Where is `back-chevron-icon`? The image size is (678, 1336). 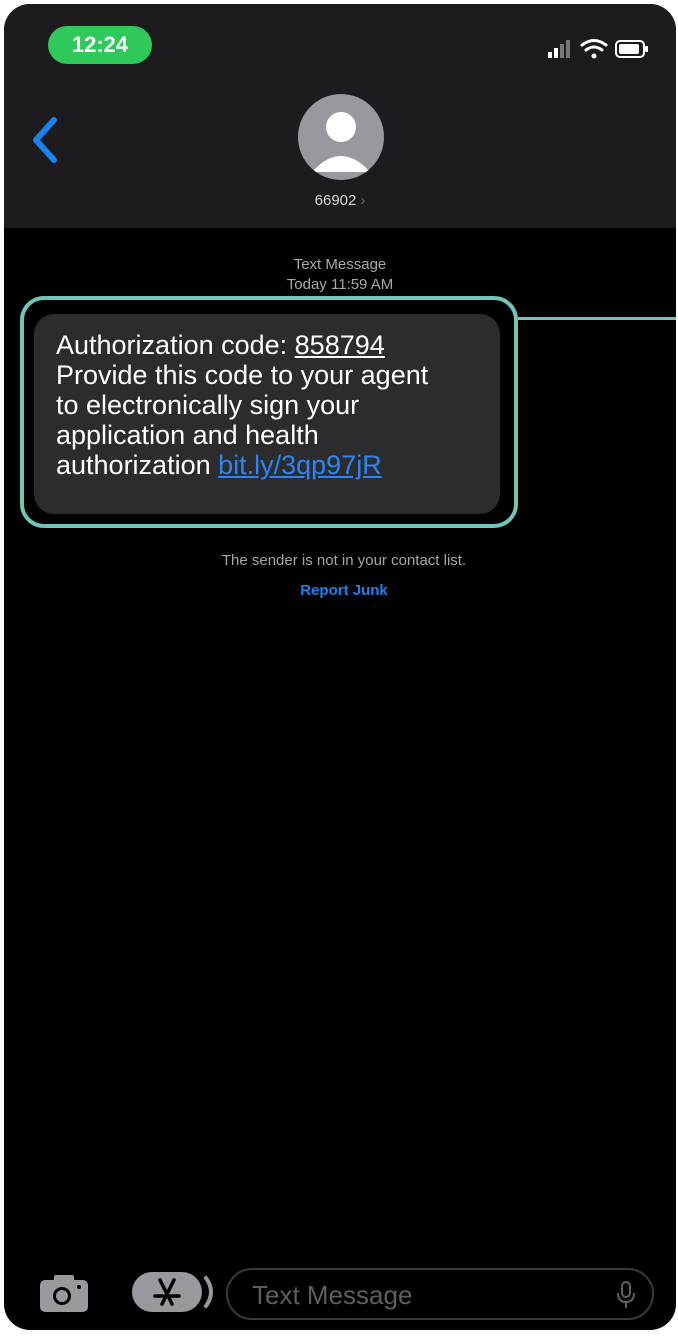 back-chevron-icon is located at coordinates (46, 140).